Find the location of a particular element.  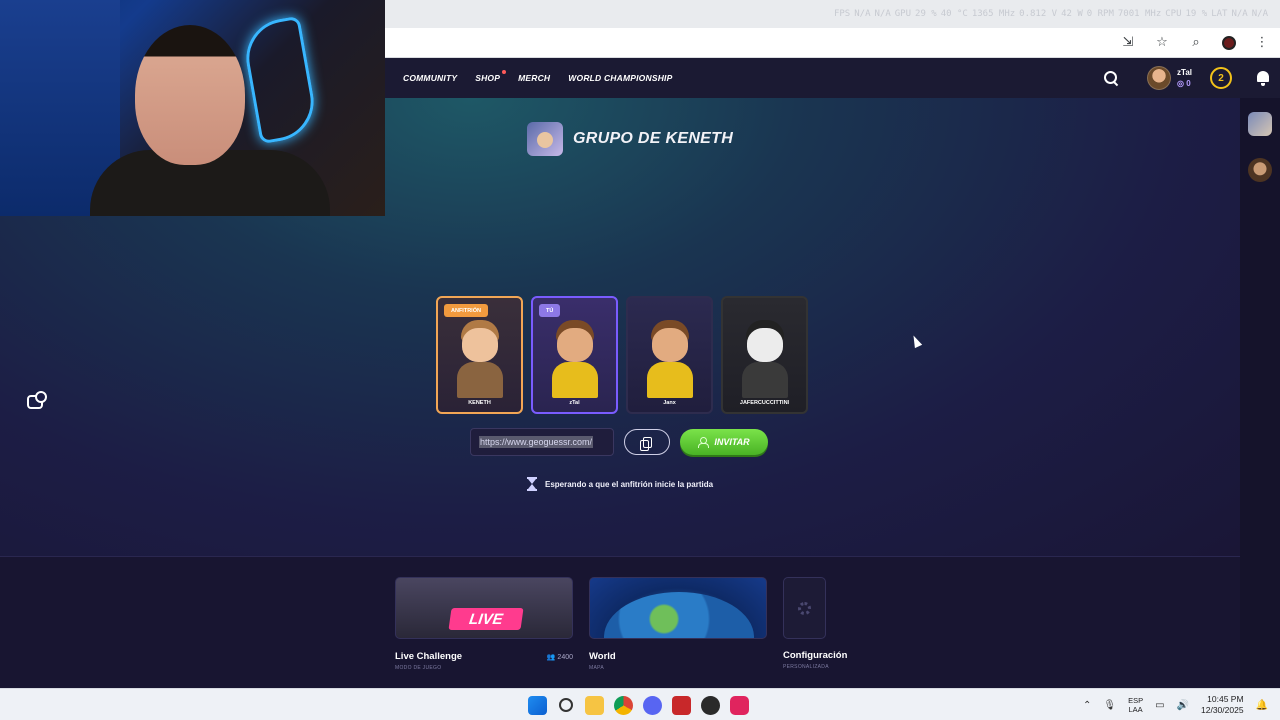

player-name: JAFERCUCCITTINI is located at coordinates (764, 403).